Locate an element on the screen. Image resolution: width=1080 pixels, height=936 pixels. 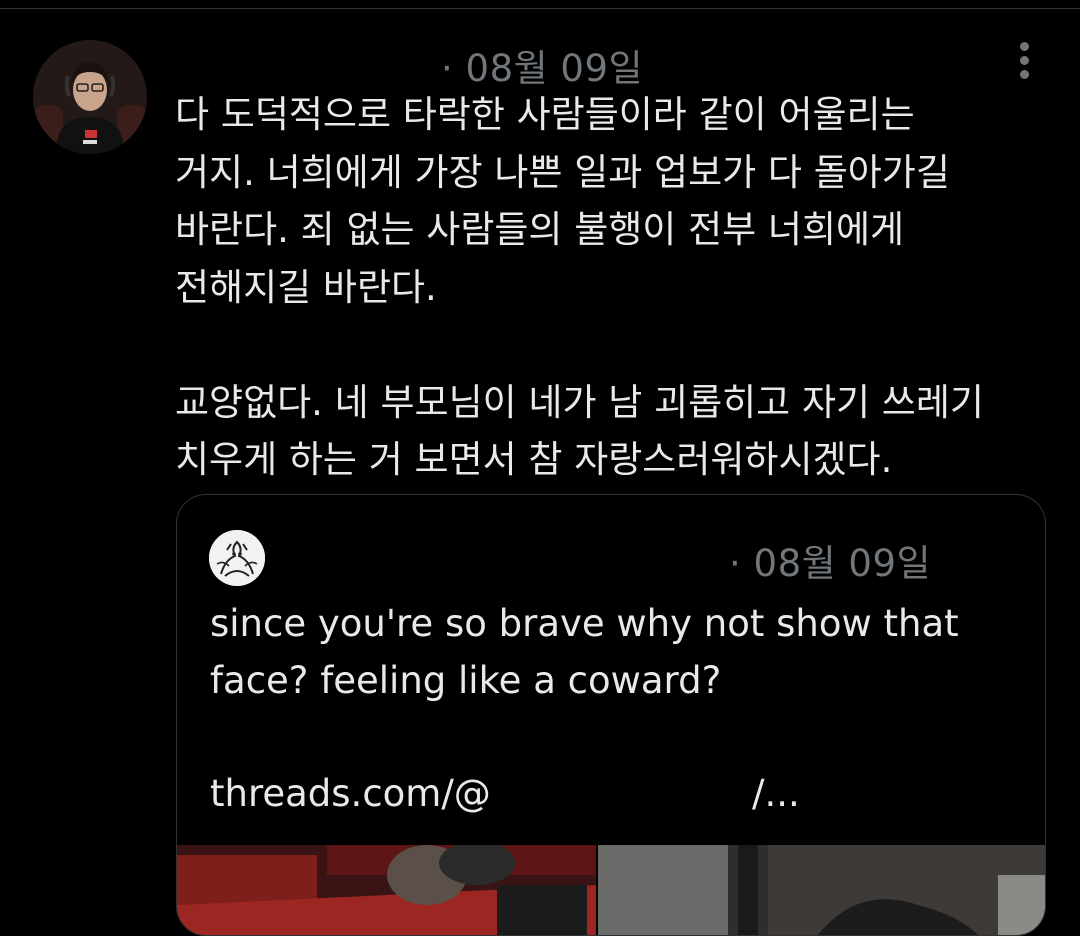
tweet-header: · 08월 09일 is located at coordinates (585, 62).